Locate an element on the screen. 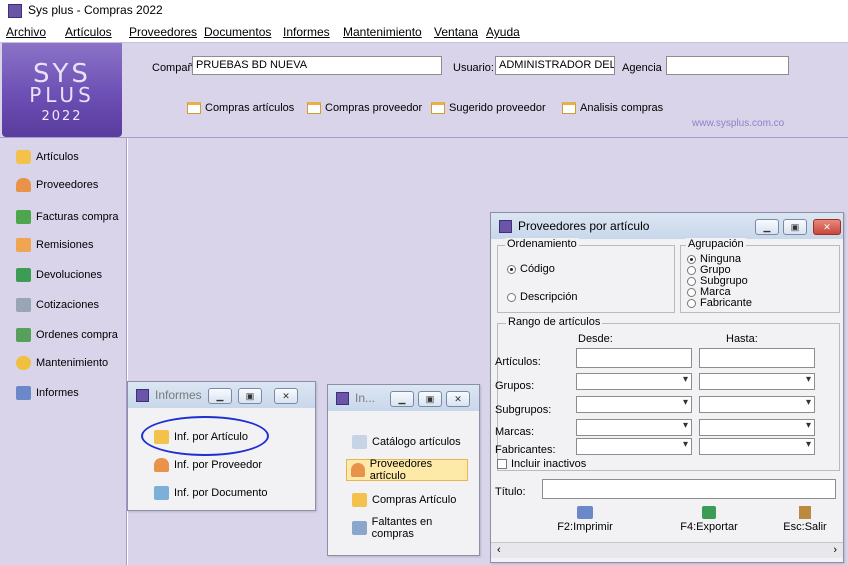 Image resolution: width=848 pixels, height=565 pixels. inf-por-documento-button: Inf. por Documento is located at coordinates (211, 493).